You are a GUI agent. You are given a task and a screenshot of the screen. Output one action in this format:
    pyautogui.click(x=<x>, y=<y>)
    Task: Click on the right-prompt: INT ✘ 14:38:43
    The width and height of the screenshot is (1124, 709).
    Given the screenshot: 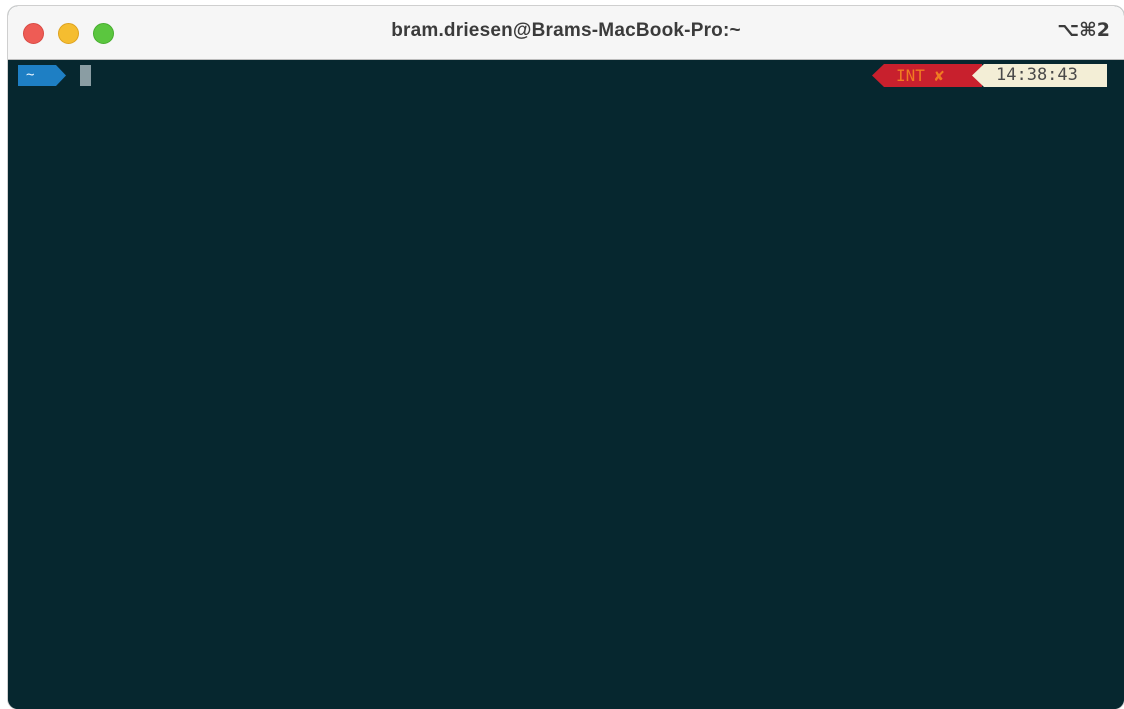 What is the action you would take?
    pyautogui.click(x=989, y=75)
    